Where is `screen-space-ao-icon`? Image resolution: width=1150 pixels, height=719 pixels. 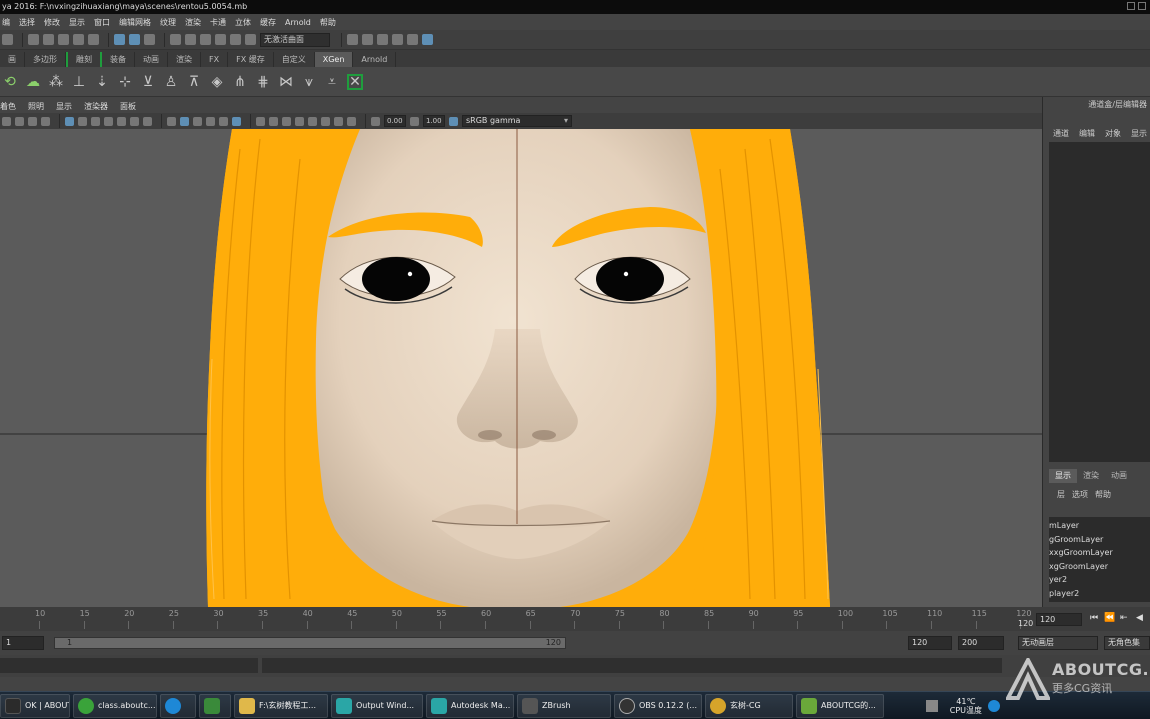
screen-space-ao-icon is located at coordinates (260, 121).